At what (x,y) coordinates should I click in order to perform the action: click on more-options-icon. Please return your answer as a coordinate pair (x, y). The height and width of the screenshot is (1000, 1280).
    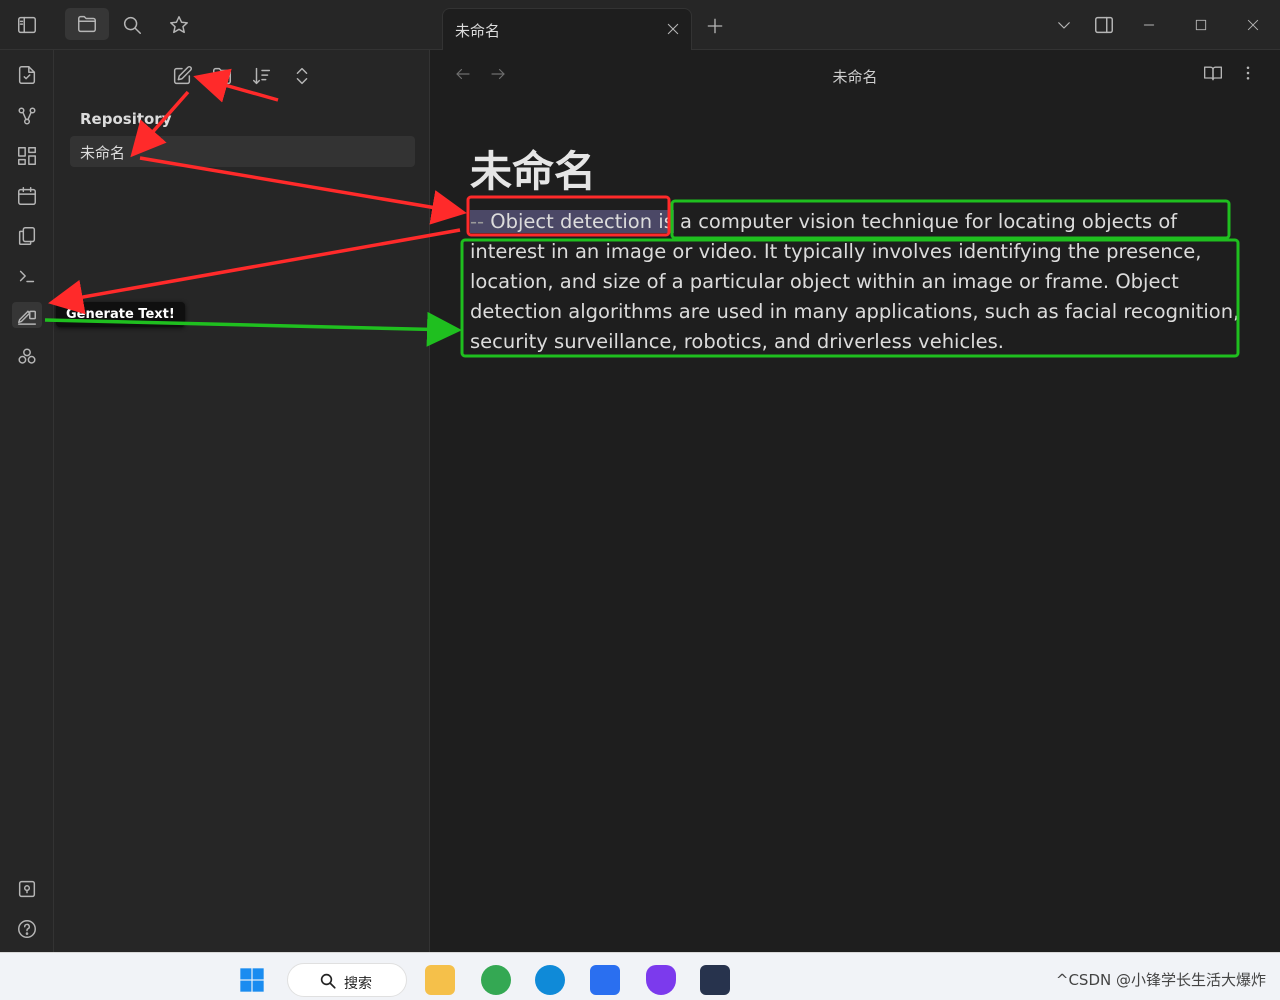
    Looking at the image, I should click on (1248, 73).